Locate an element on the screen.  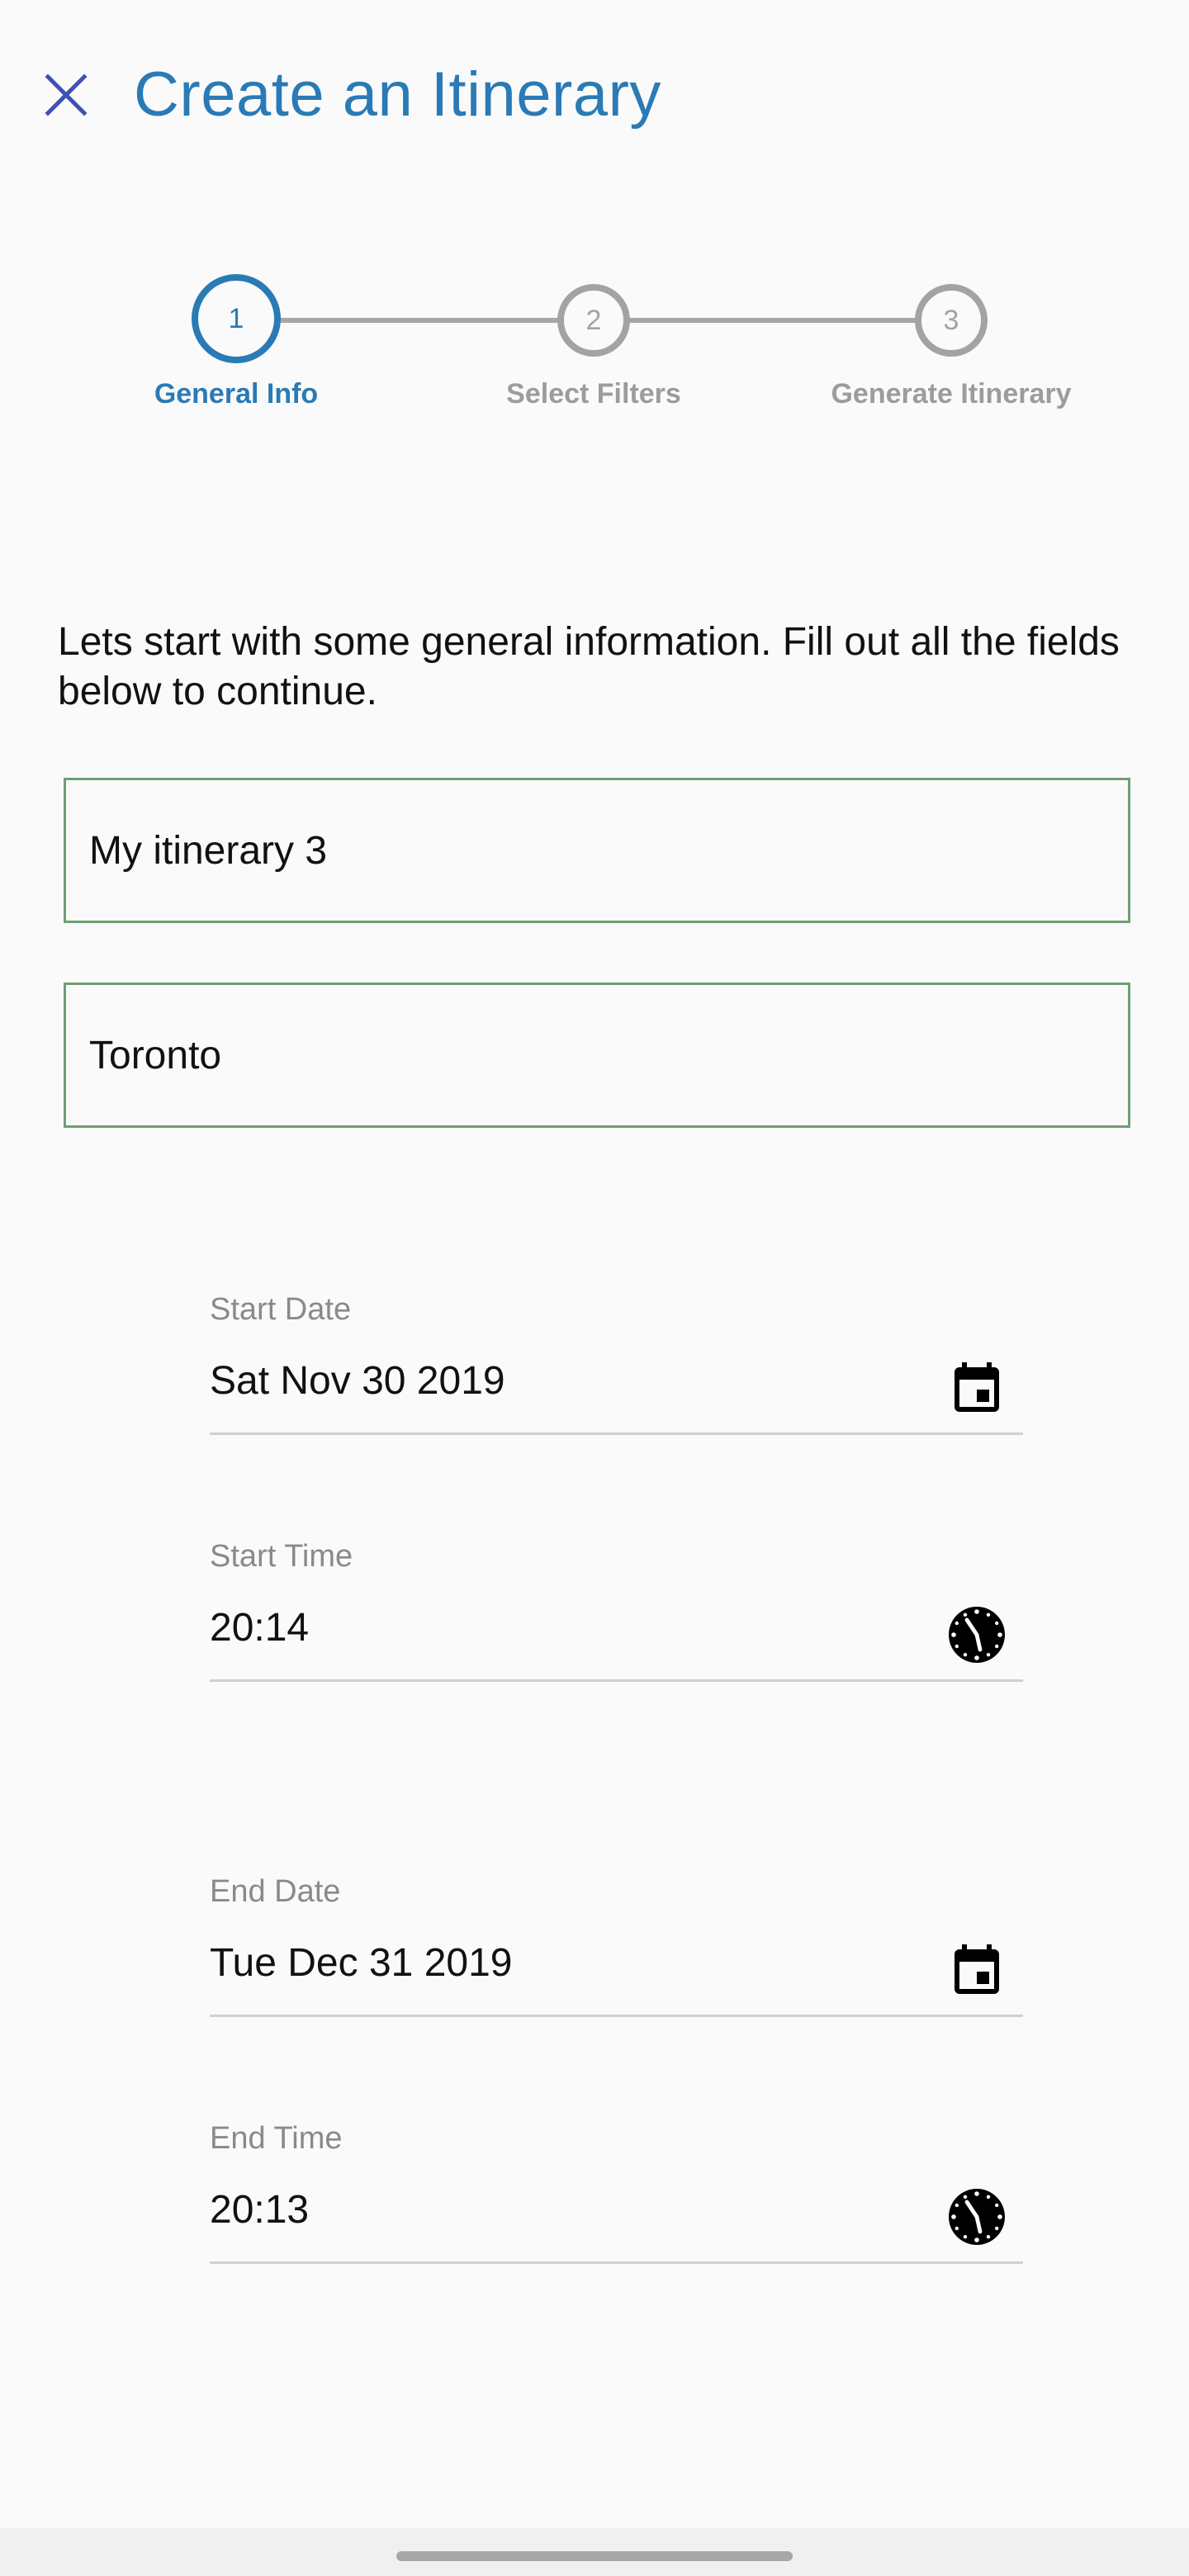
start-date-value: Sat Nov 30 2019 is located at coordinates (357, 1381).